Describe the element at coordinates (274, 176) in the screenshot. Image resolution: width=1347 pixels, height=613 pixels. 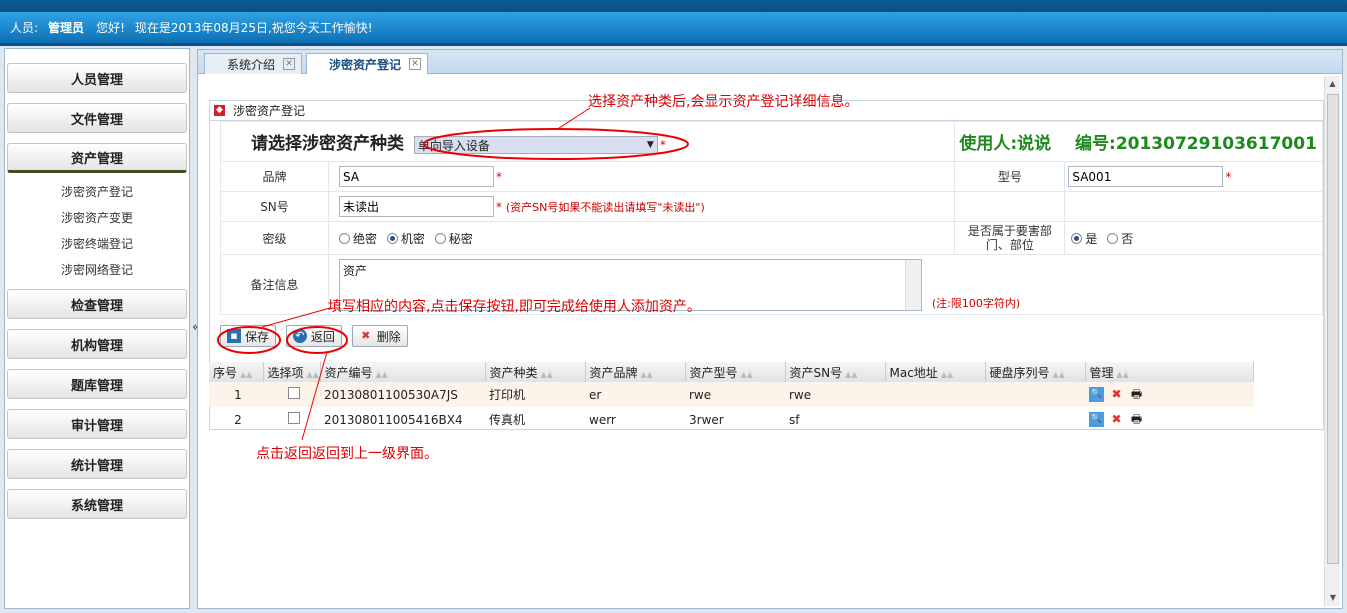
I see `brand-label: 品牌` at that location.